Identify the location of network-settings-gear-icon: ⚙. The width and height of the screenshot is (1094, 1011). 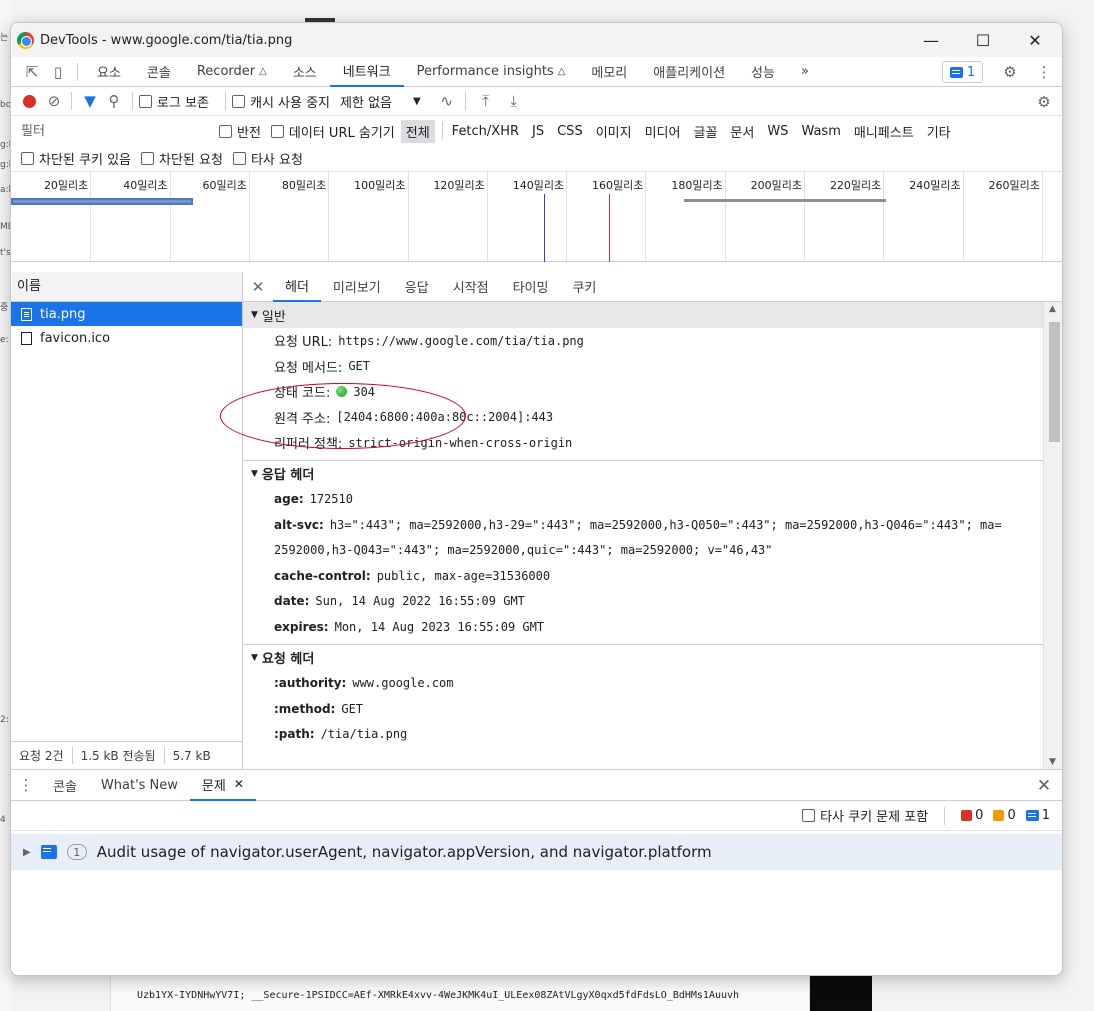
(1044, 102).